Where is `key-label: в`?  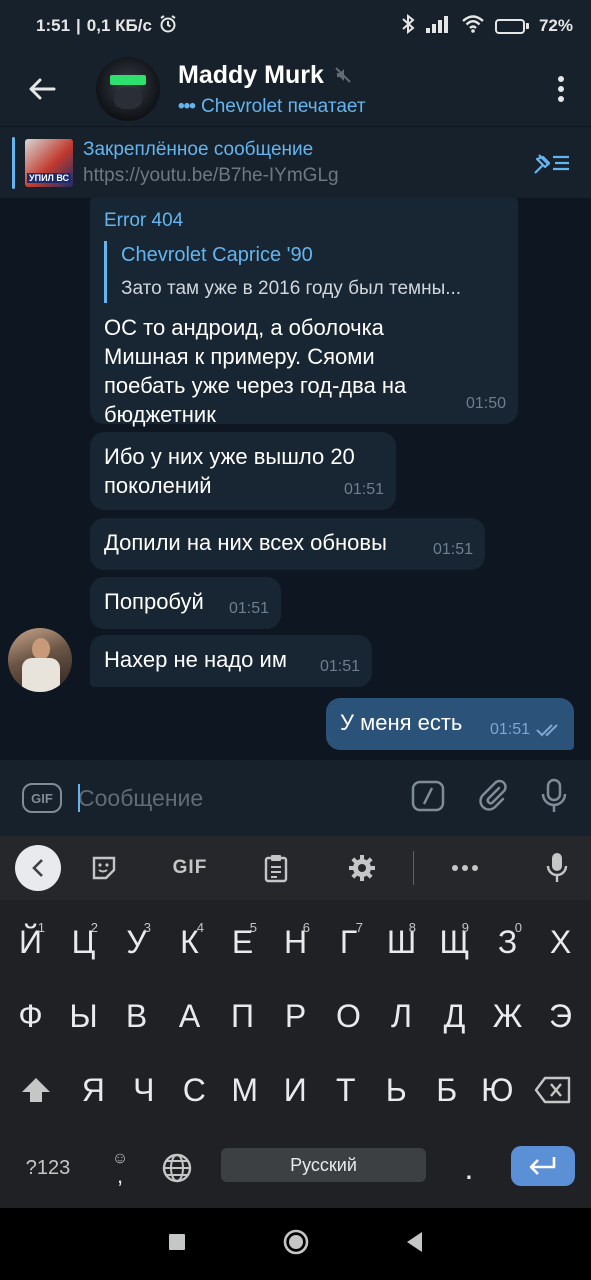
key-label: в is located at coordinates (136, 1015).